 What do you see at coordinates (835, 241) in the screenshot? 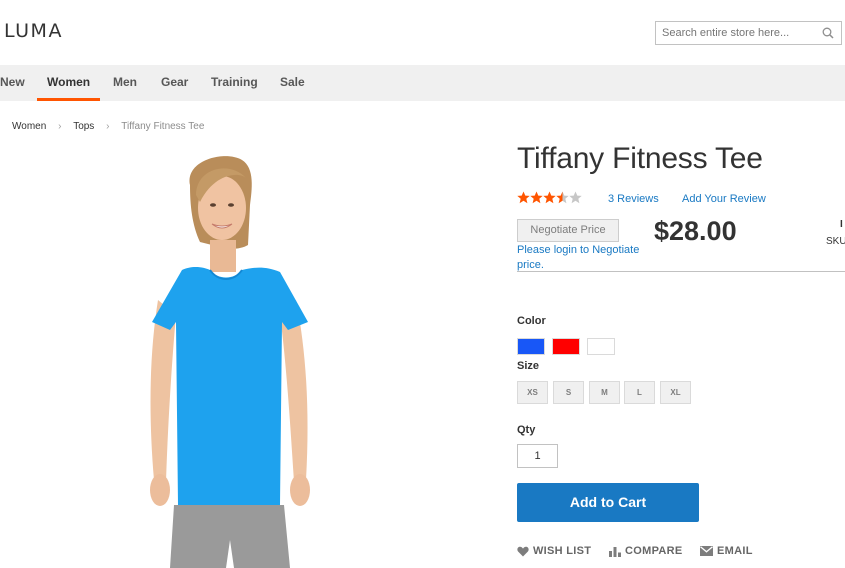
I see `sku-label: SKU` at bounding box center [835, 241].